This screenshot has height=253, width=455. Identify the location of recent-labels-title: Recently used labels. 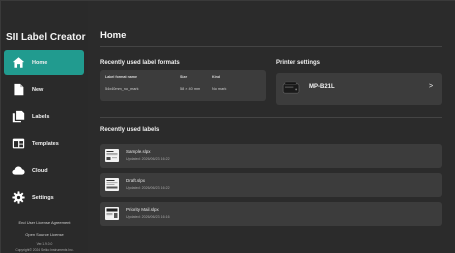
(130, 130).